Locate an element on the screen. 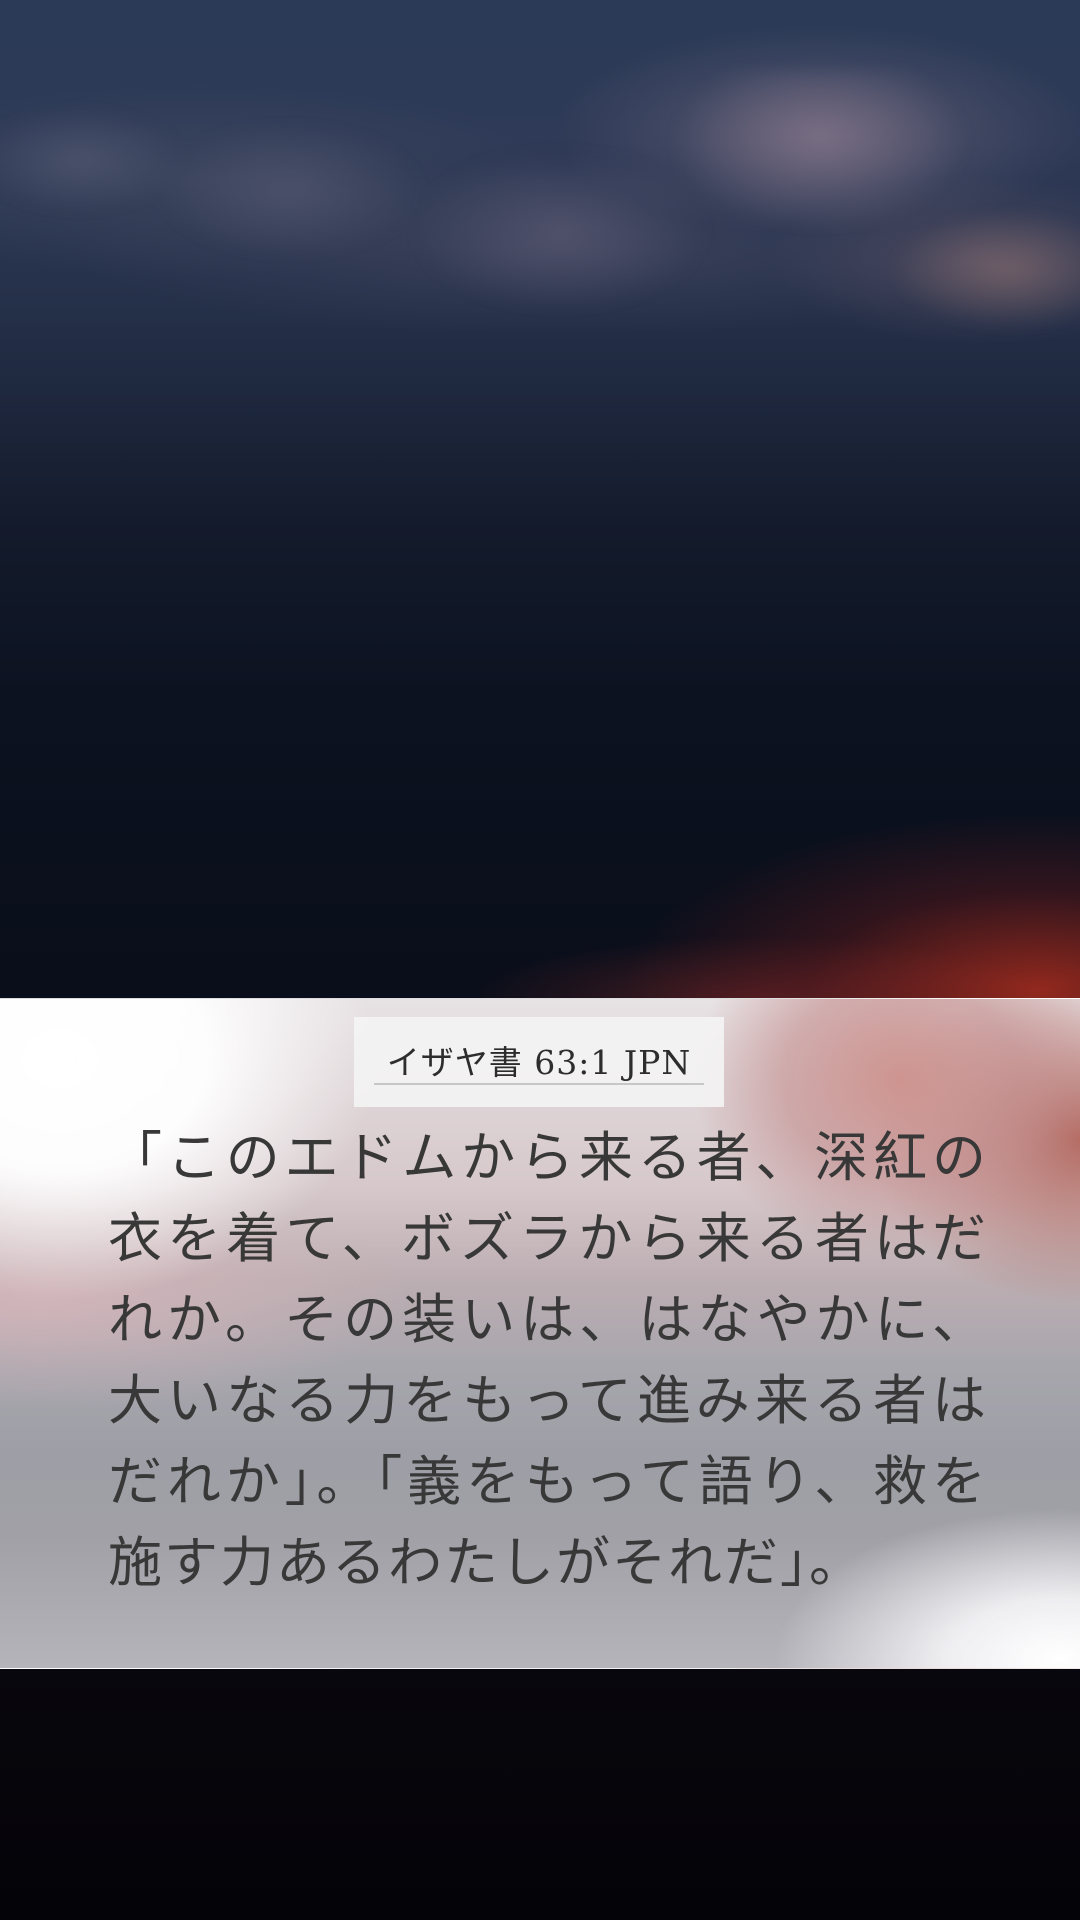 The image size is (1080, 1920). cloud-layer is located at coordinates (540, 200).